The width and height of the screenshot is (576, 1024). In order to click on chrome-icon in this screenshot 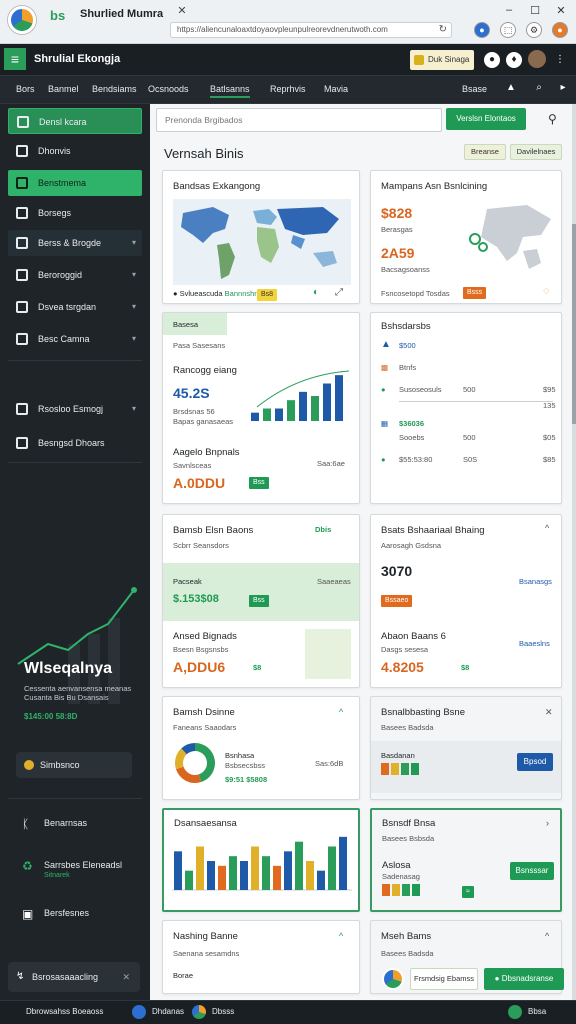, I will do `click(199, 1012)`.